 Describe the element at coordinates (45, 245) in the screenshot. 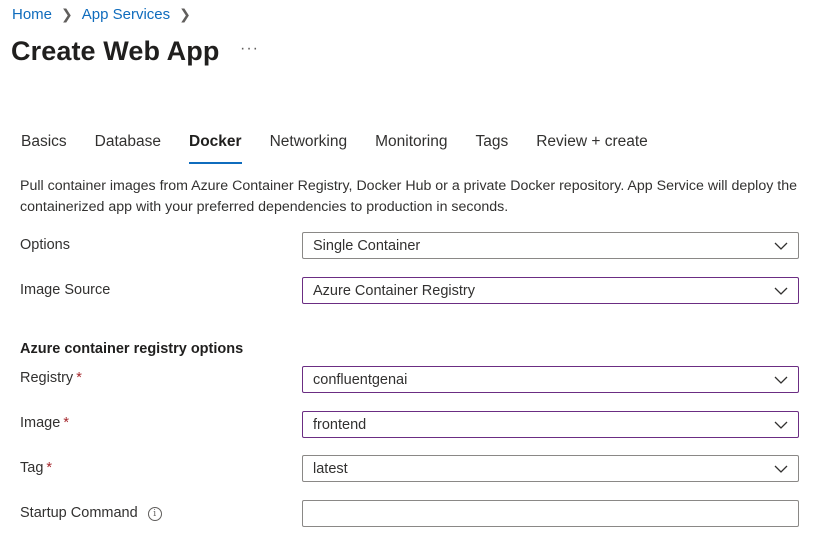

I see `options-label: Options` at that location.